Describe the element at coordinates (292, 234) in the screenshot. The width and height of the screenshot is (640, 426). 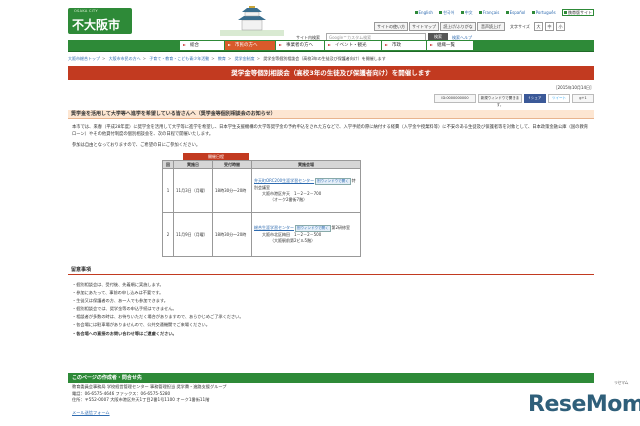
I see `venue-address: 大阪市北区梅田 1－2－2－500` at that location.